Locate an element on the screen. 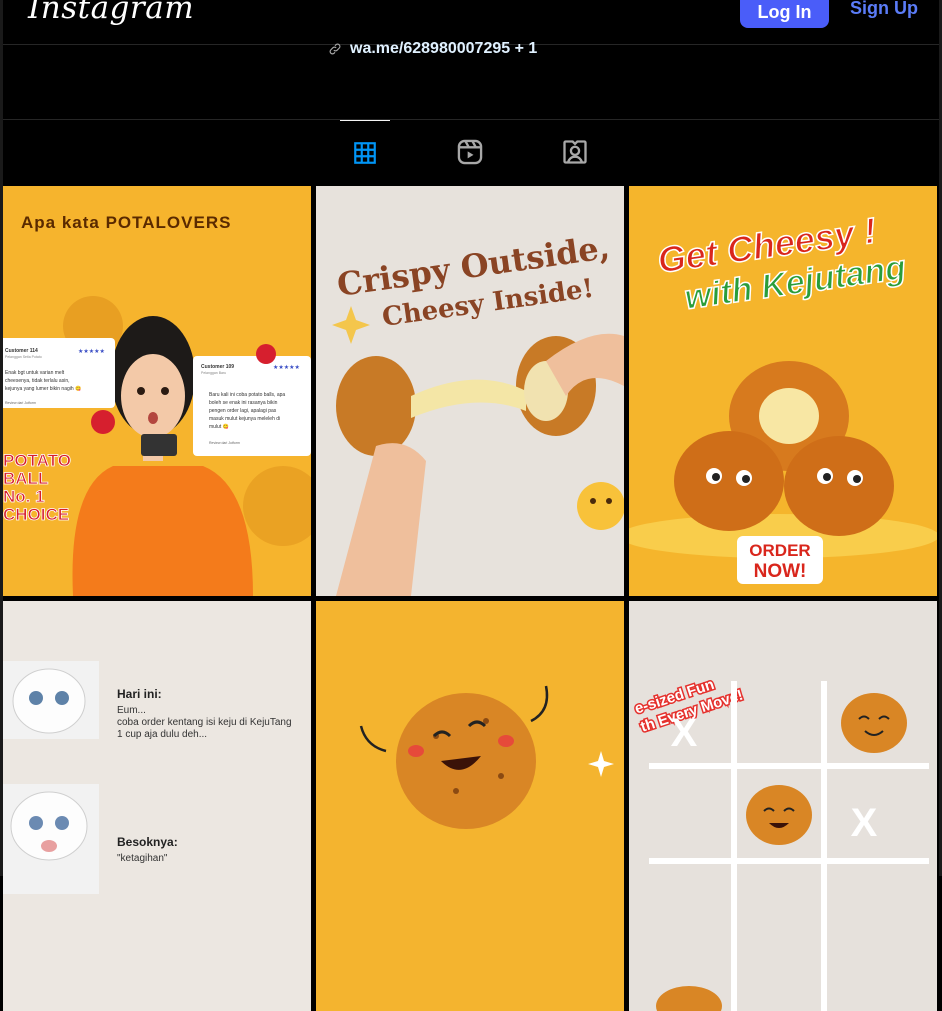 This screenshot has height=1011, width=942. tab-reels is located at coordinates (470, 152).